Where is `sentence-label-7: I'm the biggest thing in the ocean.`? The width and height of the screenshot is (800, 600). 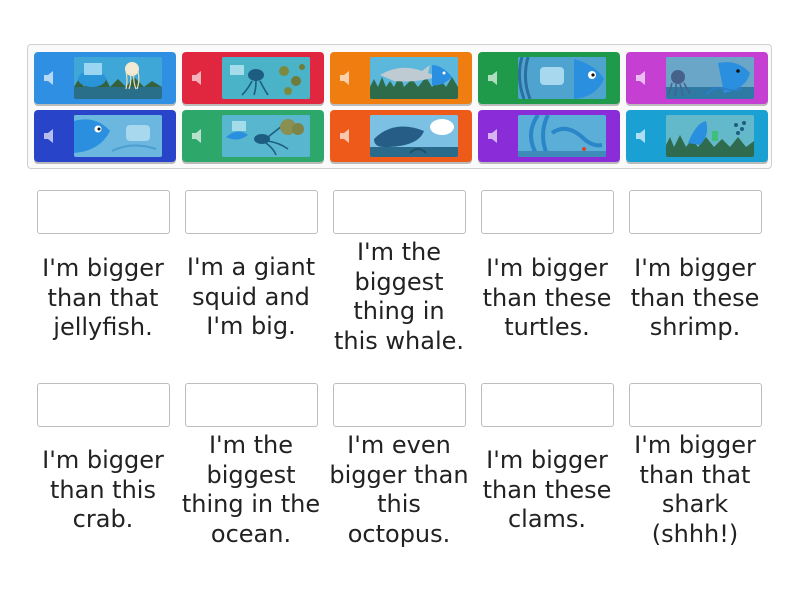
sentence-label-7: I'm the biggest thing in the ocean. is located at coordinates (251, 489).